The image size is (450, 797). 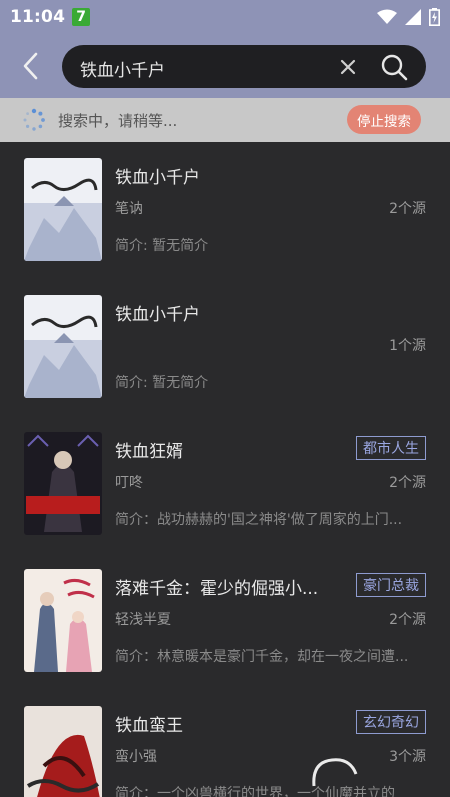 I want to click on battery-charging-icon, so click(x=434, y=17).